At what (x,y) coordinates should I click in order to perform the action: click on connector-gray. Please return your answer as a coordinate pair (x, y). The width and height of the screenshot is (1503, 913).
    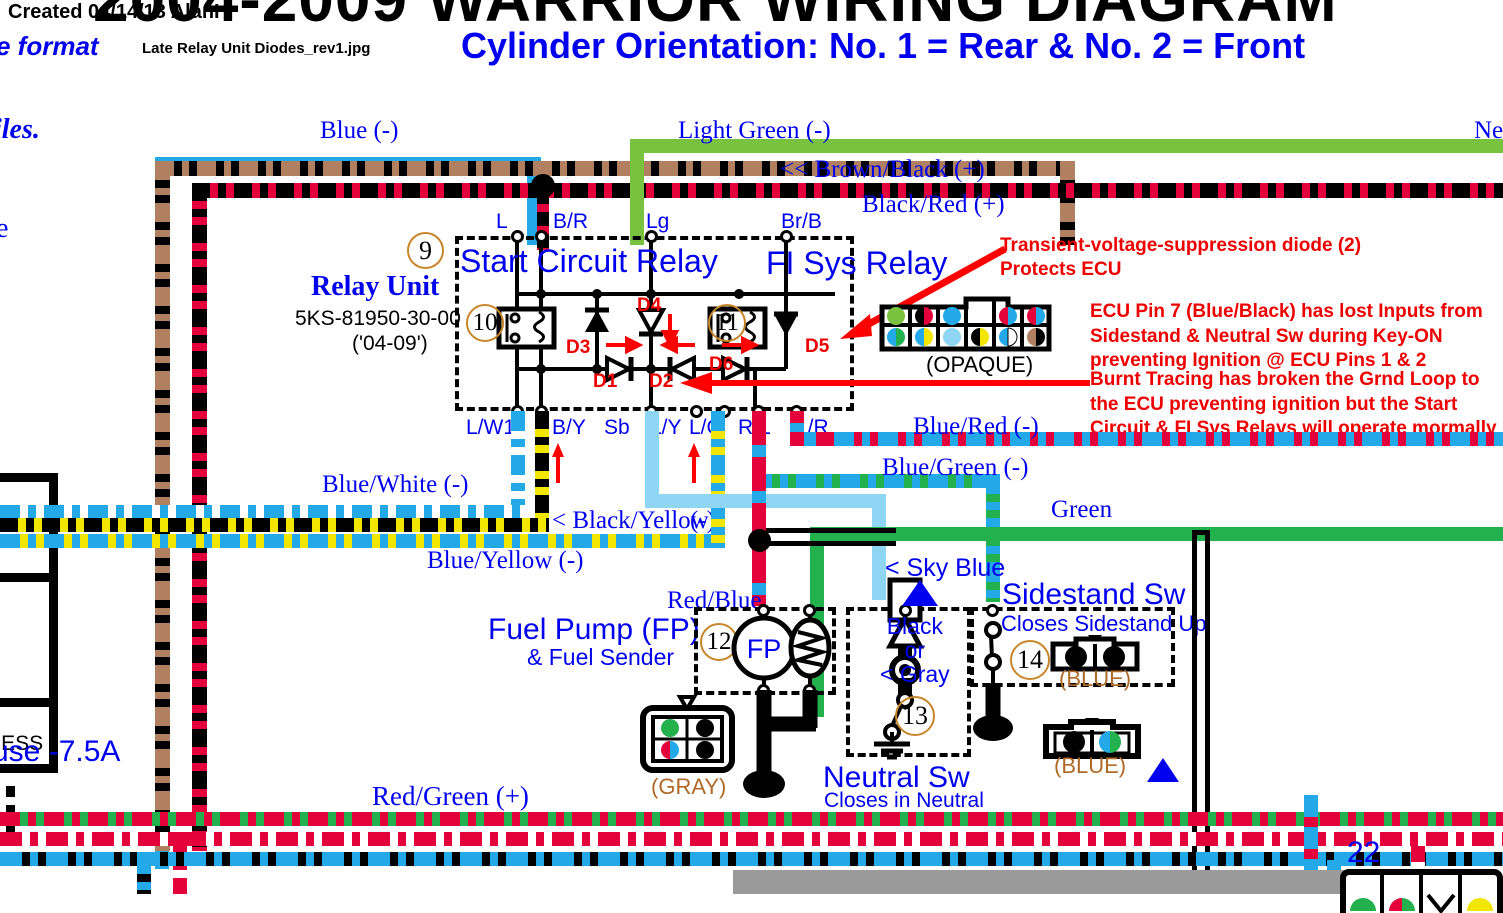
    Looking at the image, I should click on (687, 734).